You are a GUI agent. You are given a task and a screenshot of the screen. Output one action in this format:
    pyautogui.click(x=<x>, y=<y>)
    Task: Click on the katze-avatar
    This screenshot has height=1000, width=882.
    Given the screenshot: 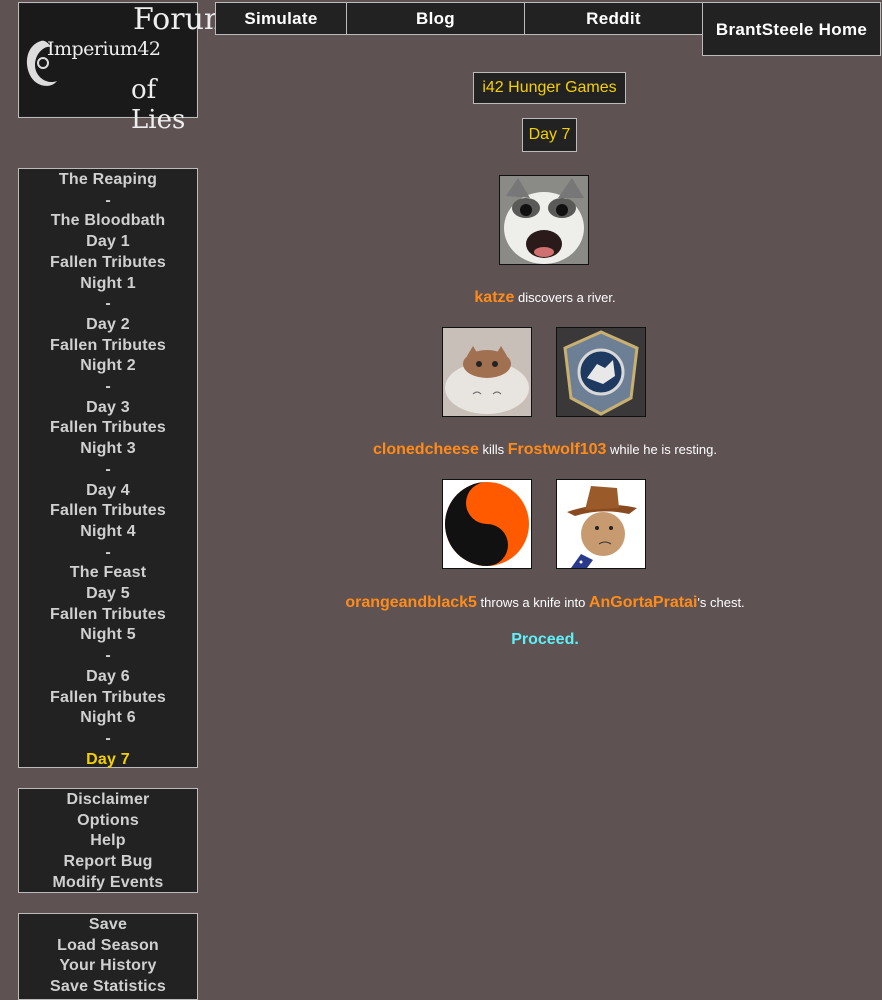 What is the action you would take?
    pyautogui.click(x=544, y=220)
    